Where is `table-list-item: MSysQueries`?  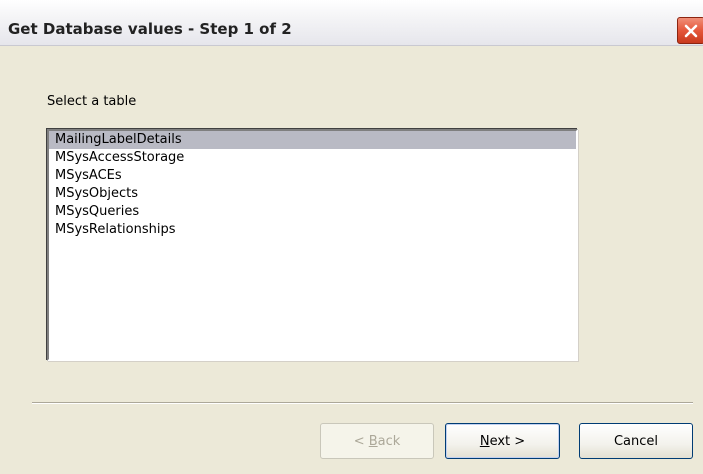
table-list-item: MSysQueries is located at coordinates (312, 212).